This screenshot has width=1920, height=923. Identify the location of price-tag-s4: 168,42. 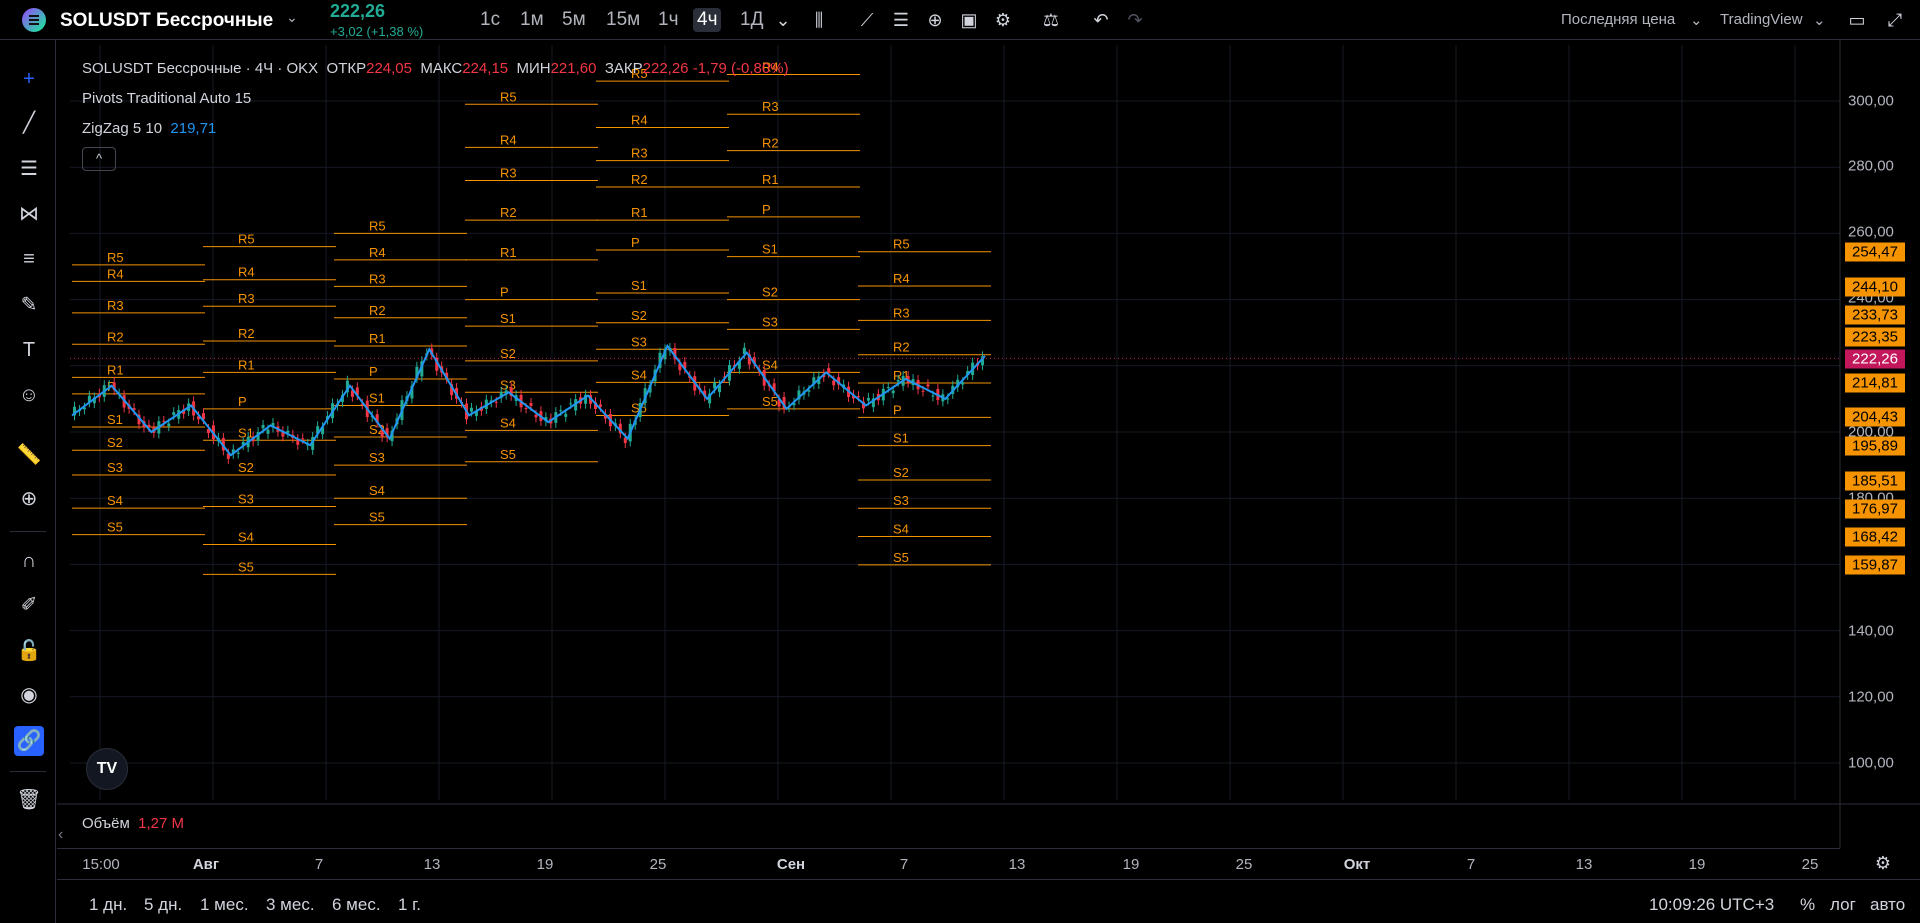
(1875, 537).